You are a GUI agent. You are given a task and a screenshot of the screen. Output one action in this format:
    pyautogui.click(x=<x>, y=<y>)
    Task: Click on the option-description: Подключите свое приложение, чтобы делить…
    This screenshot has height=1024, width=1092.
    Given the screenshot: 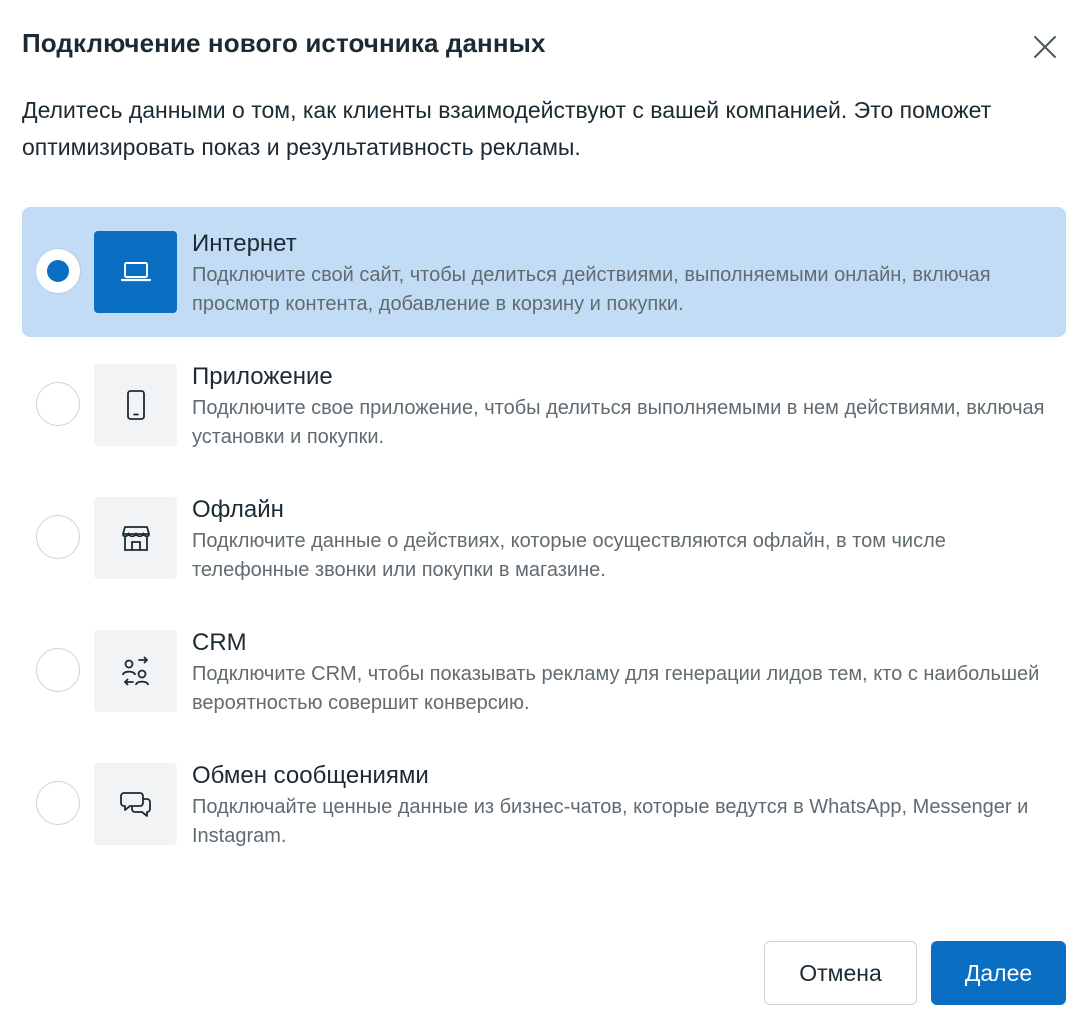 What is the action you would take?
    pyautogui.click(x=618, y=422)
    